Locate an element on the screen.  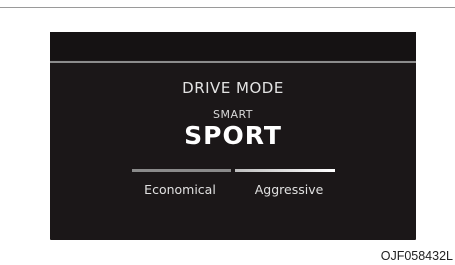
mode-name: SPORT is located at coordinates (233, 135).